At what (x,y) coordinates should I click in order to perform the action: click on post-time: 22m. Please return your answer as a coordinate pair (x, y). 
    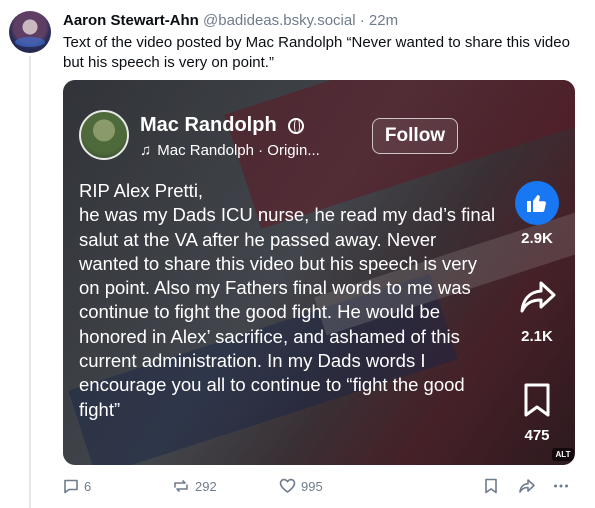
    Looking at the image, I should click on (383, 20).